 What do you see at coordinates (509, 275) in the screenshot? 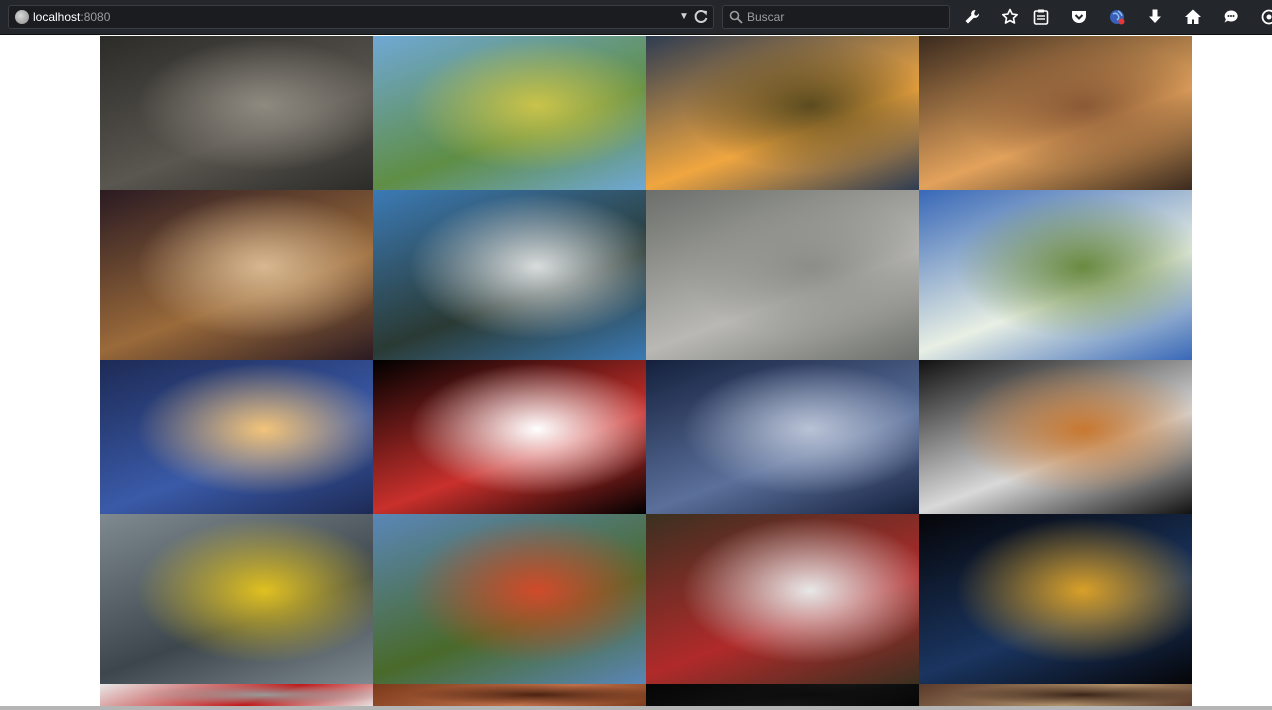
I see `wallpaper-thumbnail-laptop-desktop` at bounding box center [509, 275].